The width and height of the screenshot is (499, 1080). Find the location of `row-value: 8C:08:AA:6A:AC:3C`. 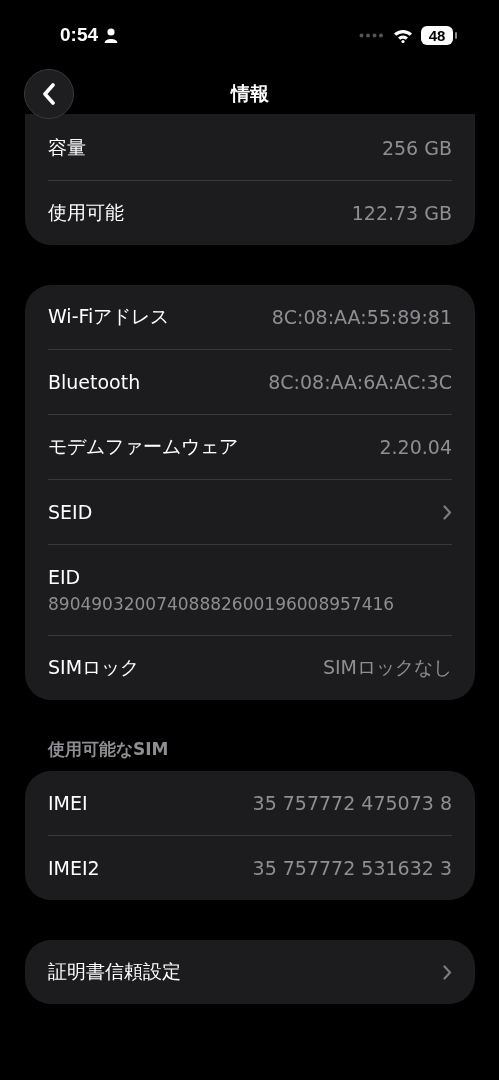

row-value: 8C:08:AA:6A:AC:3C is located at coordinates (360, 382).